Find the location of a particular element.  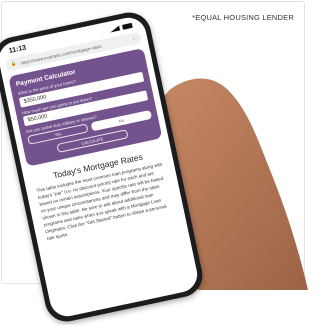

status-time: 11:13 is located at coordinates (17, 49).